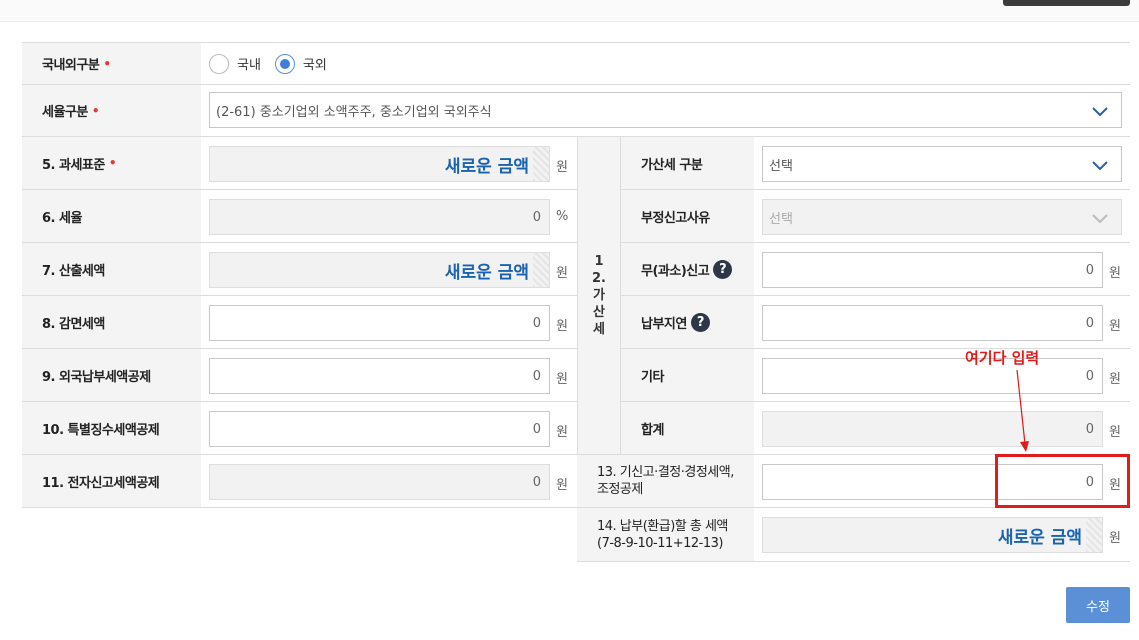 The image size is (1139, 640). Describe the element at coordinates (932, 323) in the screenshot. I see `late-payment-input: 0` at that location.